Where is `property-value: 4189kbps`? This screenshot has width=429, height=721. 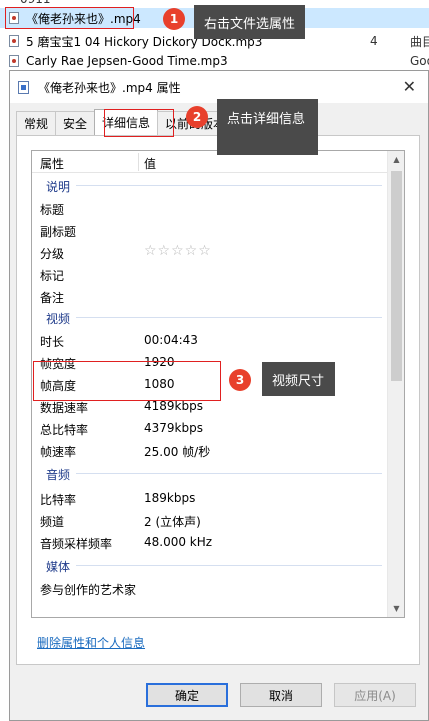 property-value: 4189kbps is located at coordinates (173, 406).